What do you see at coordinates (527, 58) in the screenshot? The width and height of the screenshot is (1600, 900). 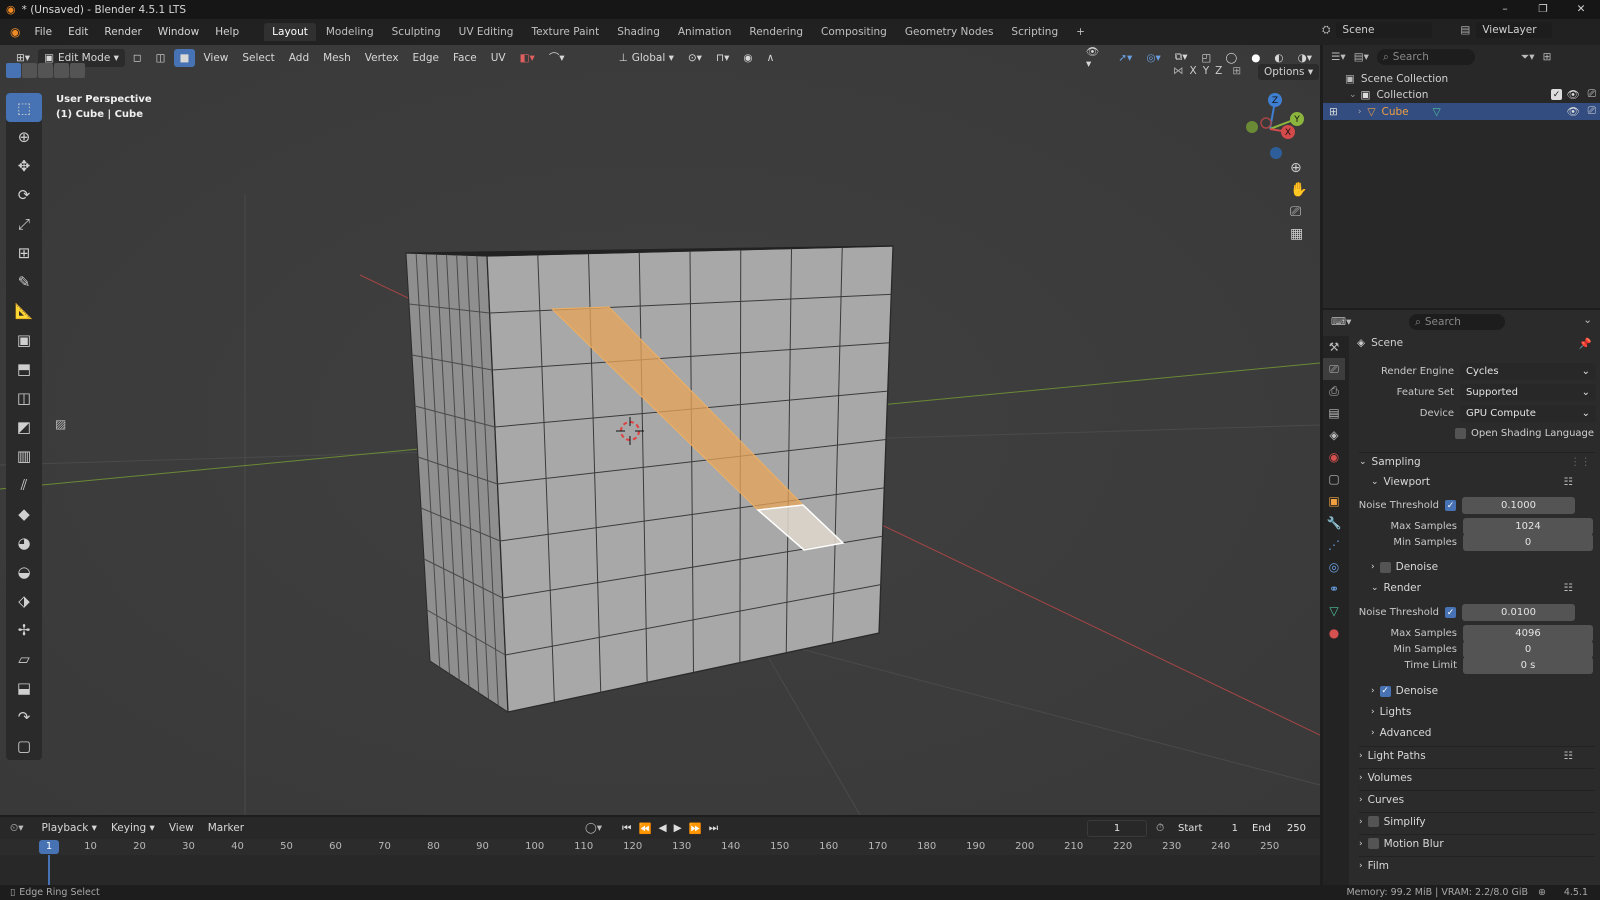 I see `uv-sync-icon: ◧▾` at bounding box center [527, 58].